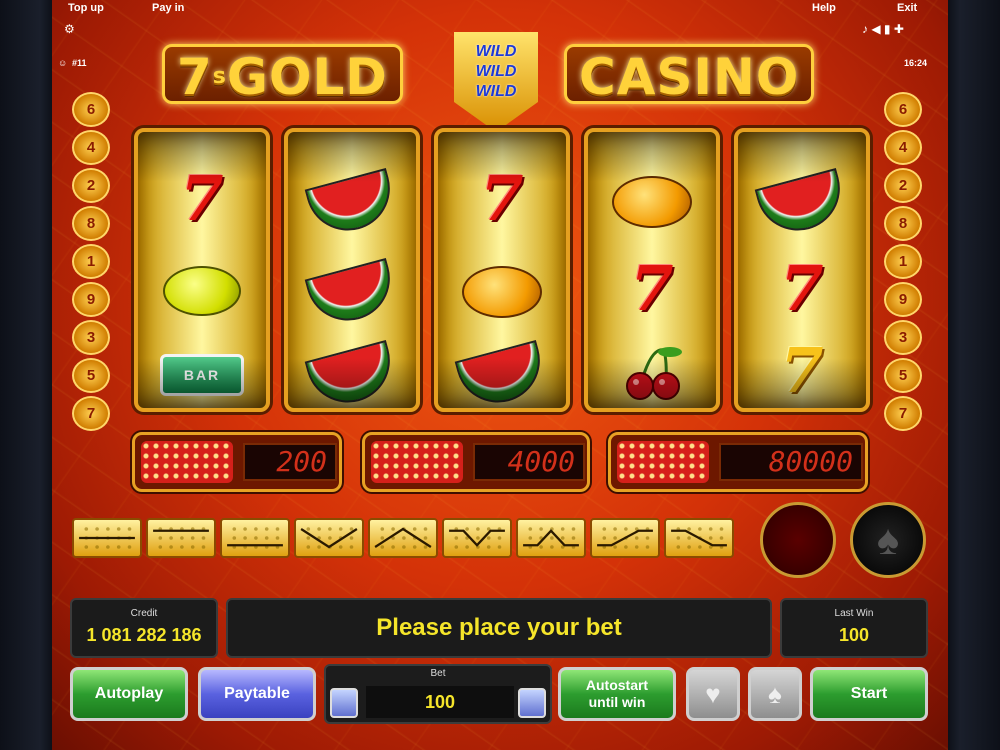 This screenshot has height=750, width=1000. I want to click on gamble-black-button: ♠, so click(888, 540).